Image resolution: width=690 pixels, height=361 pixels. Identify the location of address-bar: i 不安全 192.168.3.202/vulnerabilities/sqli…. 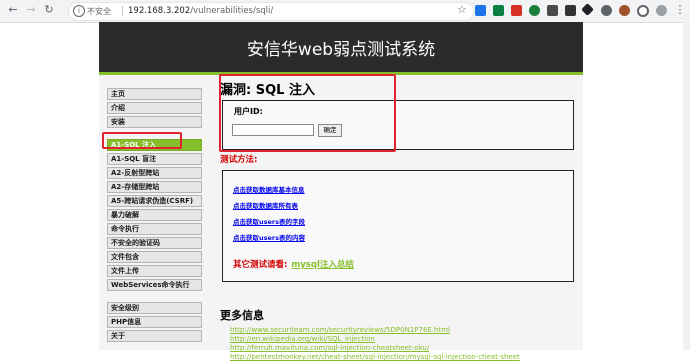
(271, 11).